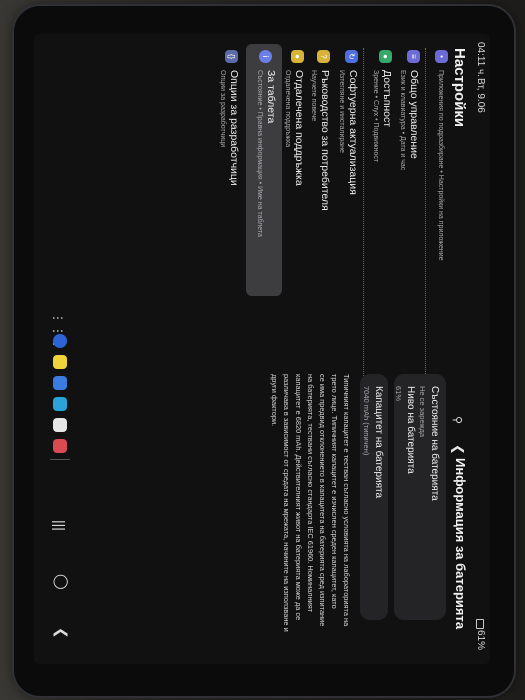 Image resolution: width=525 pixels, height=700 pixels. What do you see at coordinates (287, 109) in the screenshot?
I see `menu-item-subtitle: Отдалечена поддръжка` at bounding box center [287, 109].